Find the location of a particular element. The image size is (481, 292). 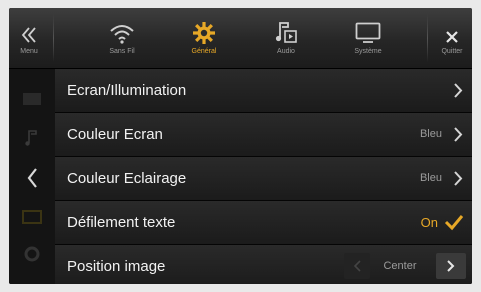

increase-button is located at coordinates (451, 266).